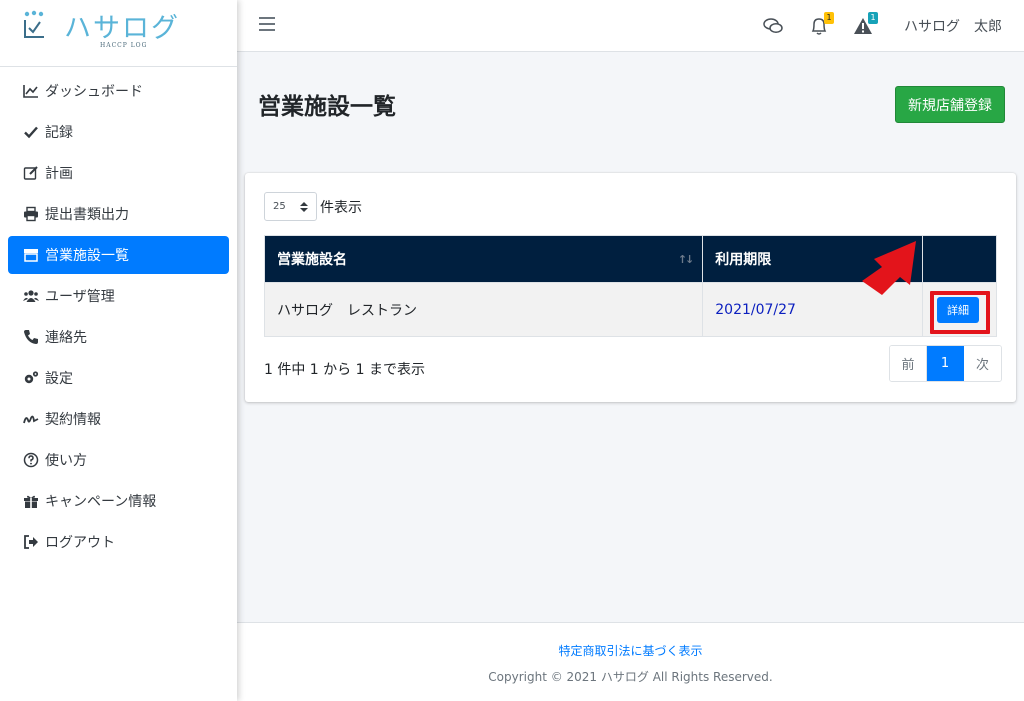 Image resolution: width=1024 pixels, height=701 pixels. Describe the element at coordinates (908, 363) in the screenshot. I see `pagination-prev: 前` at that location.